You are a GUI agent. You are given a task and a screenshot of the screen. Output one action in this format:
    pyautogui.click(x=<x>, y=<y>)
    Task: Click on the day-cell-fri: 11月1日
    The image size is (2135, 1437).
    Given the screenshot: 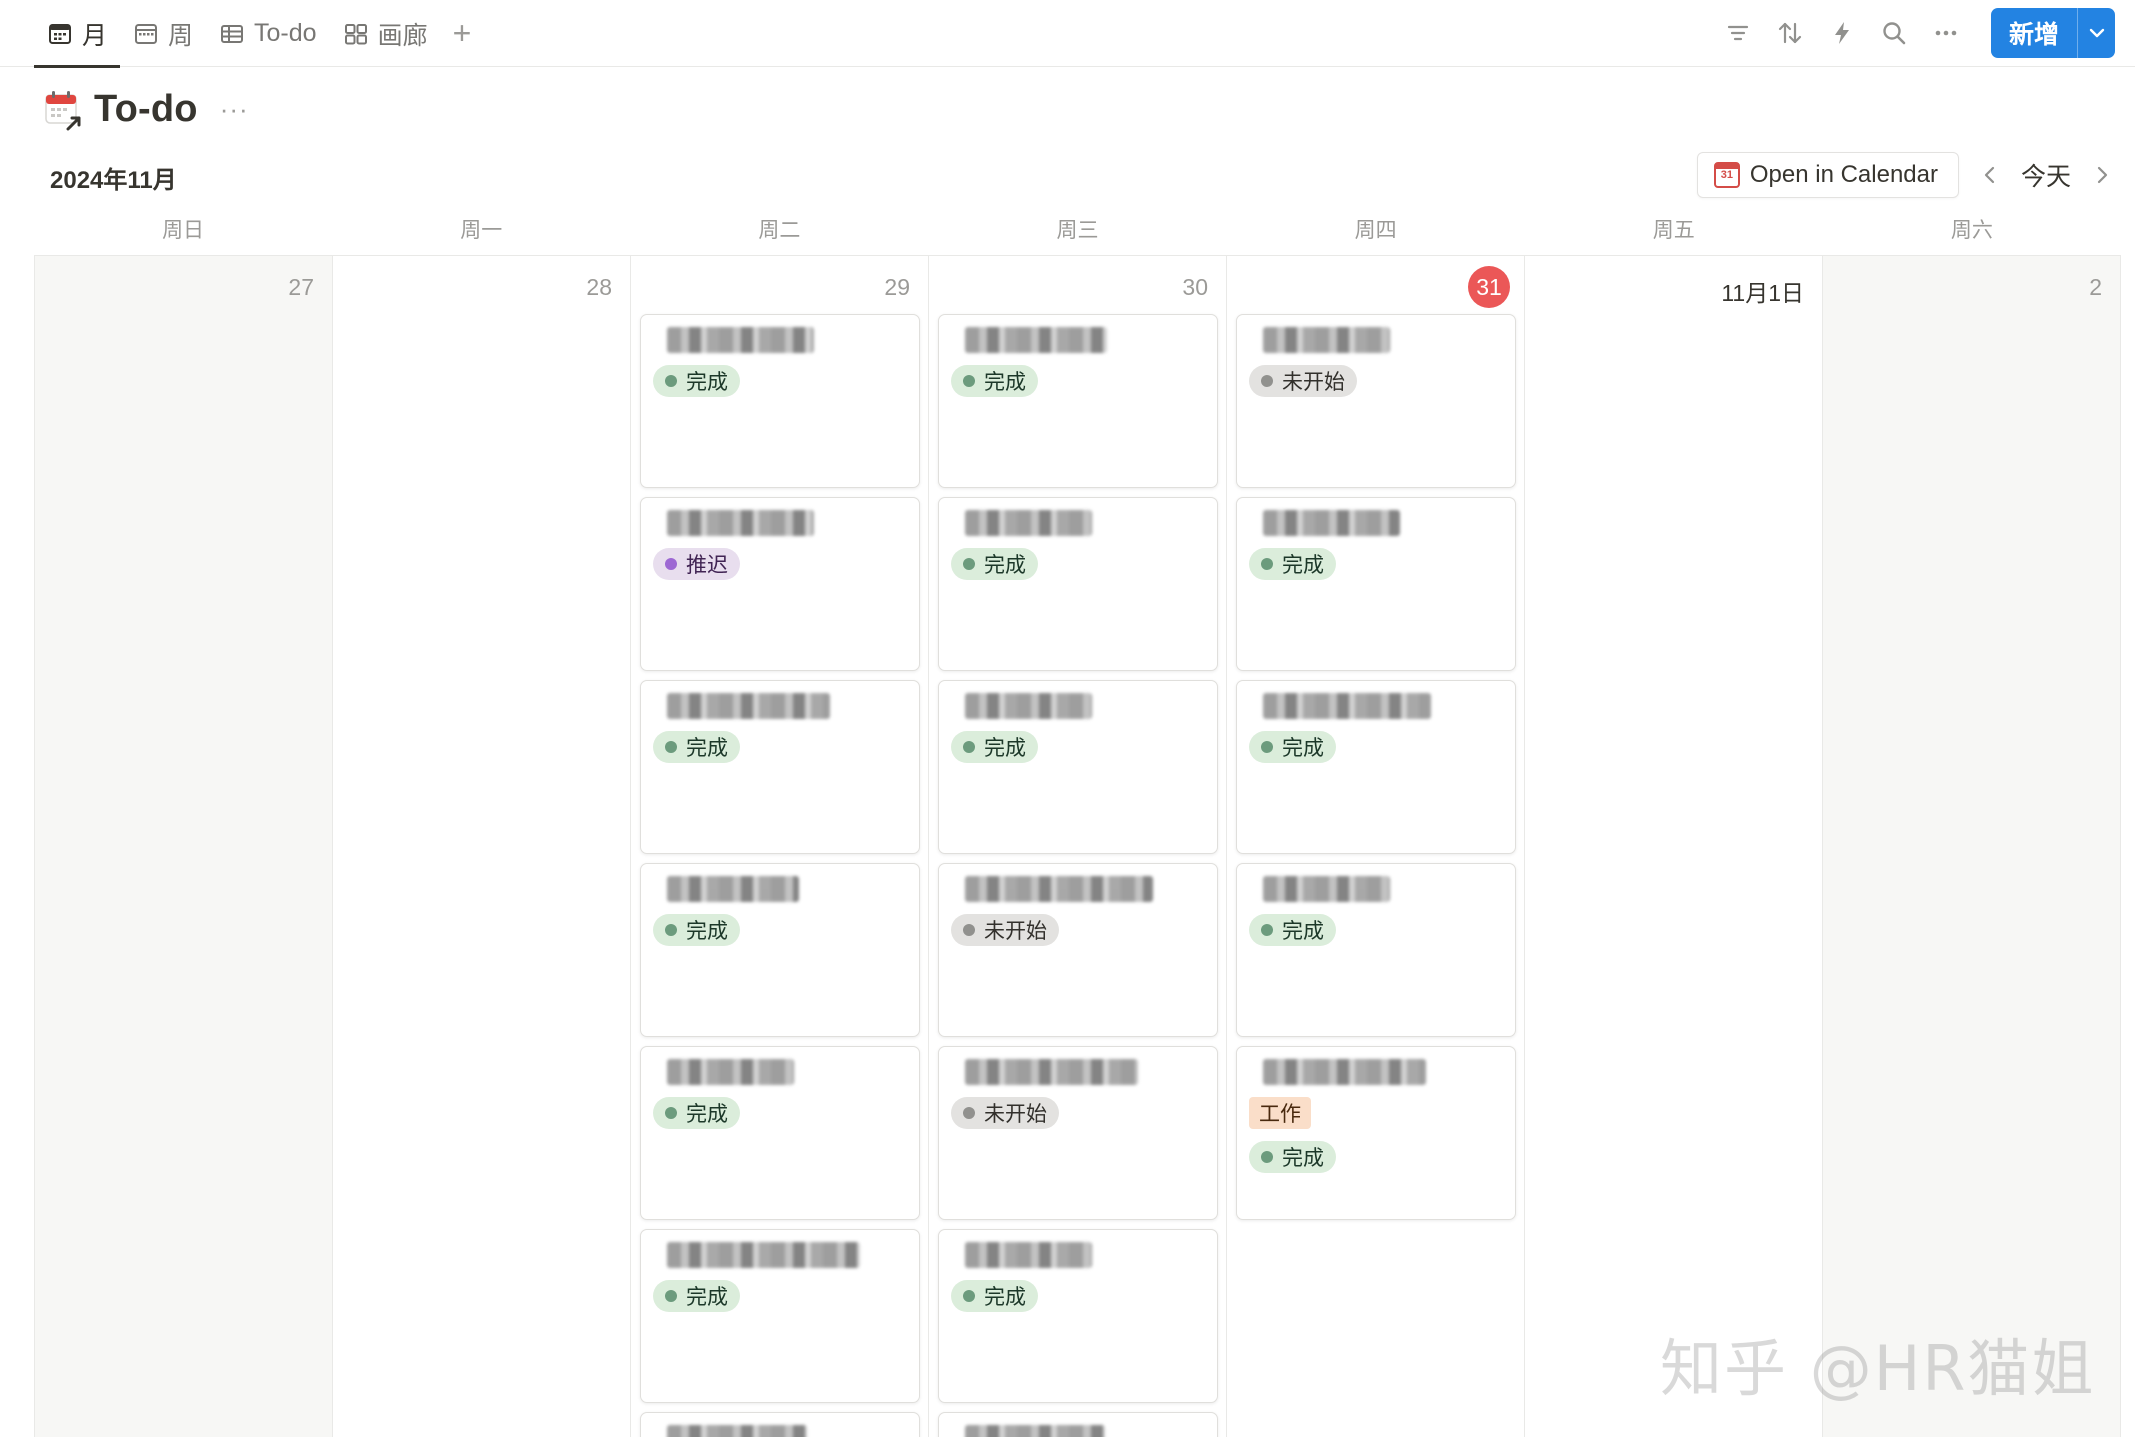 What is the action you would take?
    pyautogui.click(x=1674, y=846)
    